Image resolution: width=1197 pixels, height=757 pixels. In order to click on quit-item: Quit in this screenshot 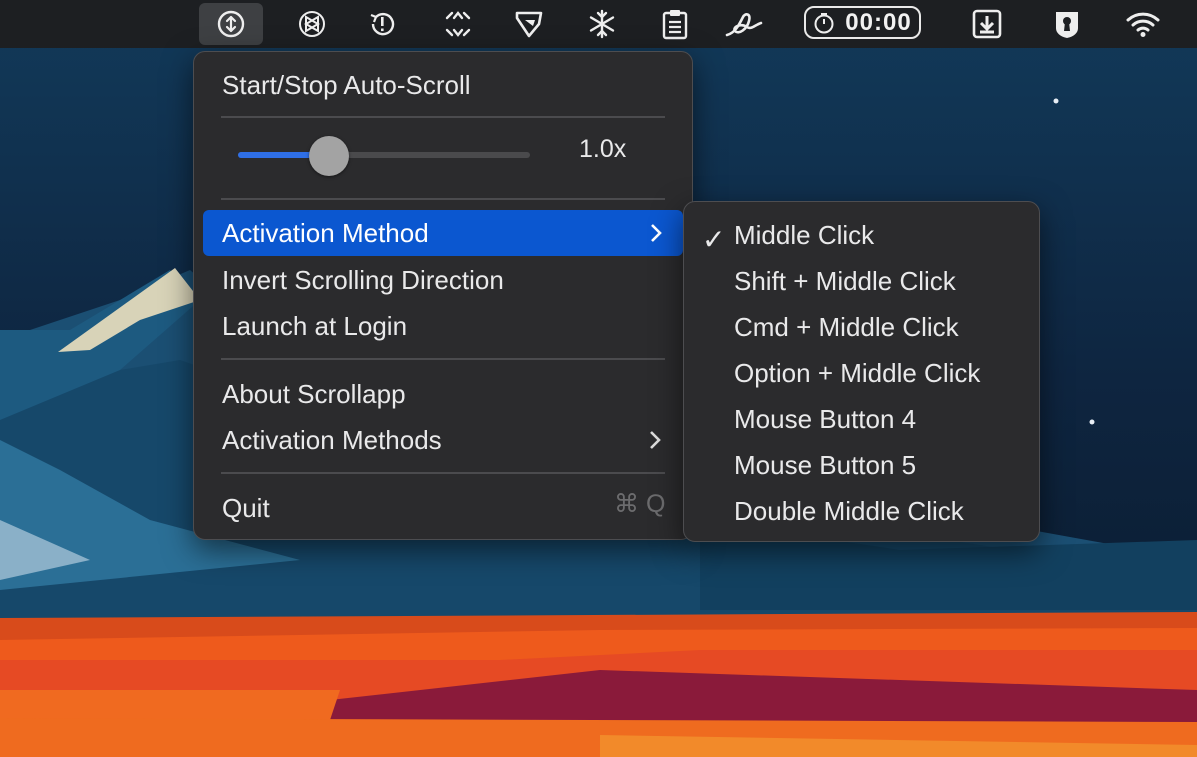, I will do `click(246, 508)`.